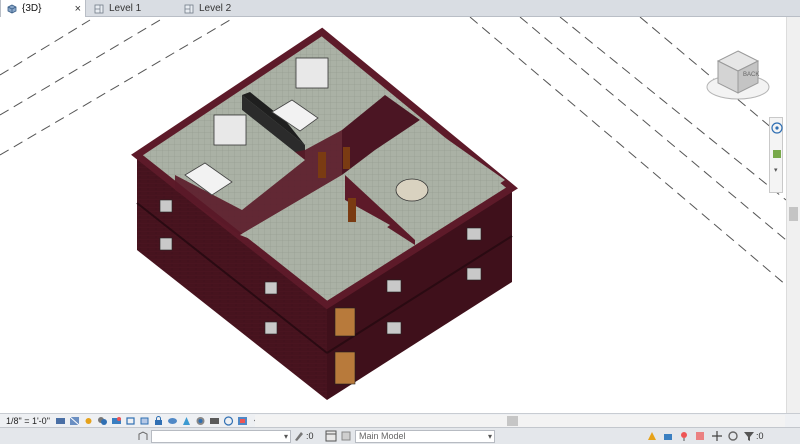 The width and height of the screenshot is (800, 444). Describe the element at coordinates (214, 421) in the screenshot. I see `display-model-icon` at that location.